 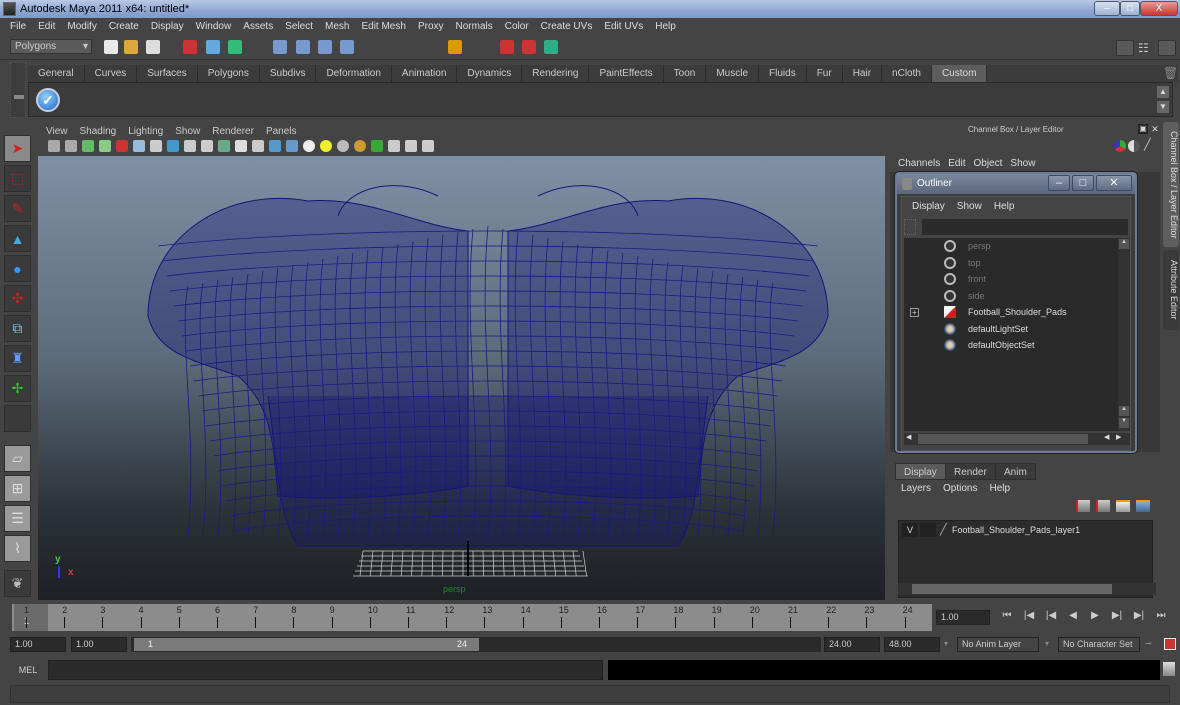 What do you see at coordinates (1143, 129) in the screenshot?
I see `float-panel-icon: ▣` at bounding box center [1143, 129].